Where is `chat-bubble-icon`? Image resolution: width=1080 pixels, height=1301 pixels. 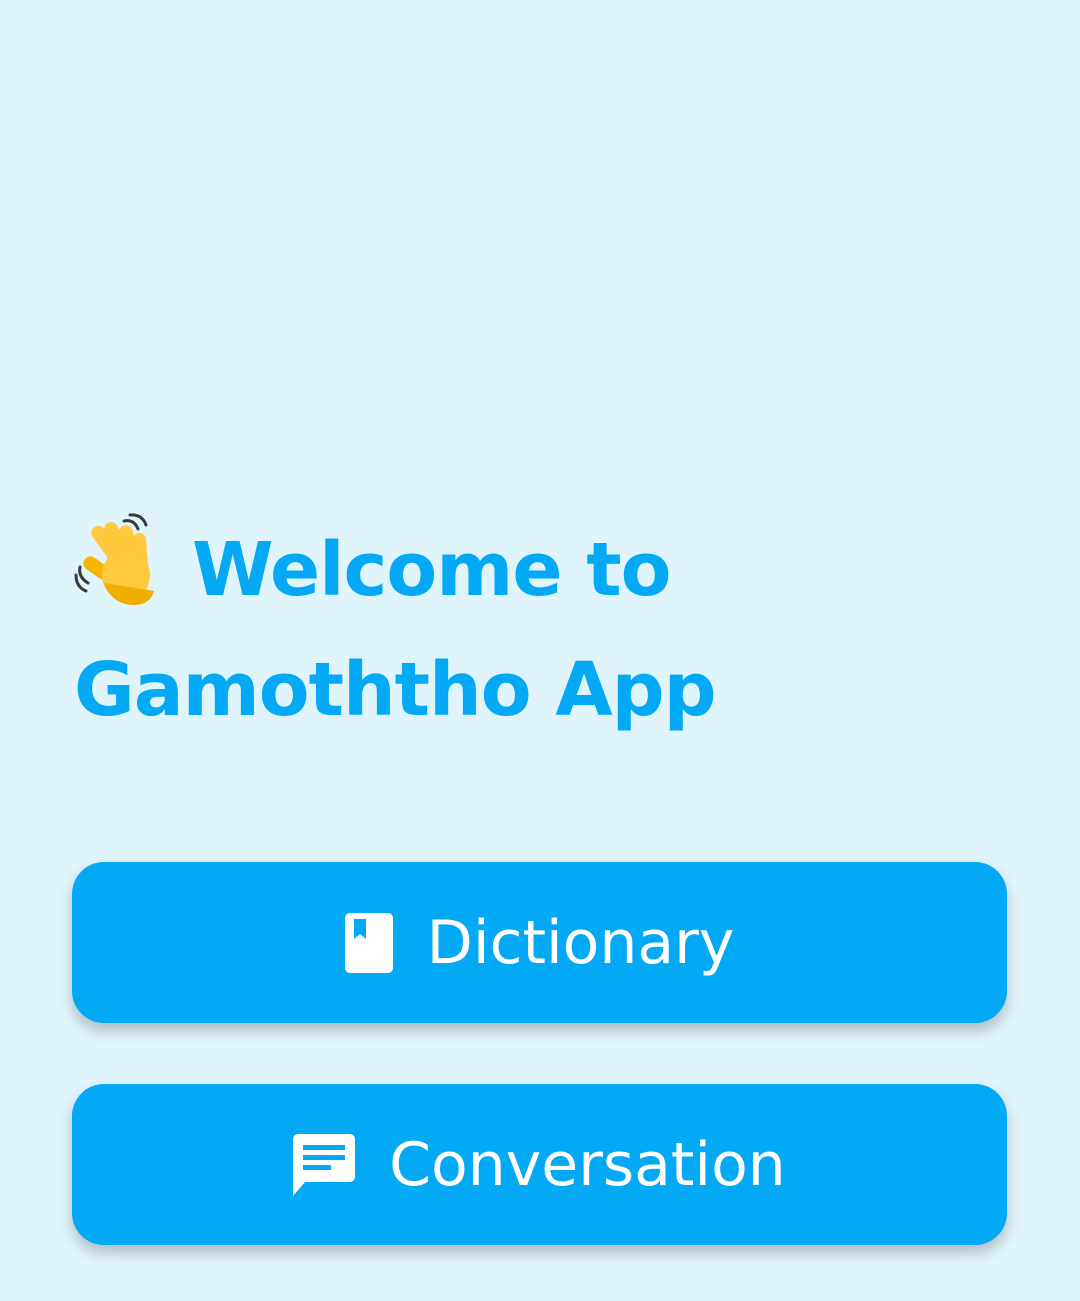 chat-bubble-icon is located at coordinates (324, 1164).